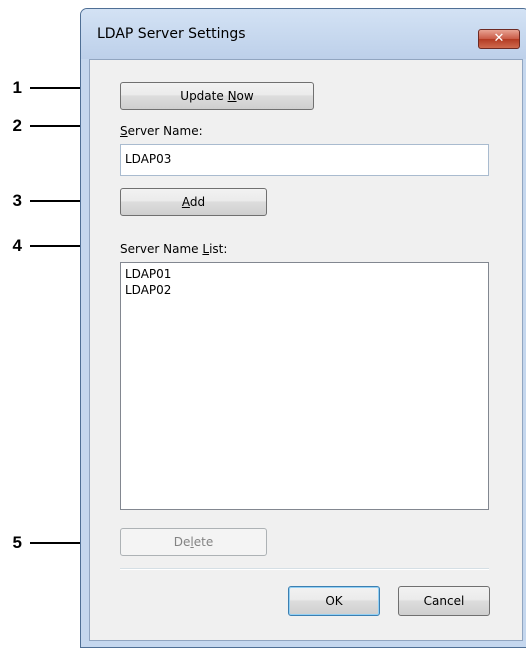 This screenshot has height=648, width=526. What do you see at coordinates (304, 274) in the screenshot?
I see `list-item: LDAP01` at bounding box center [304, 274].